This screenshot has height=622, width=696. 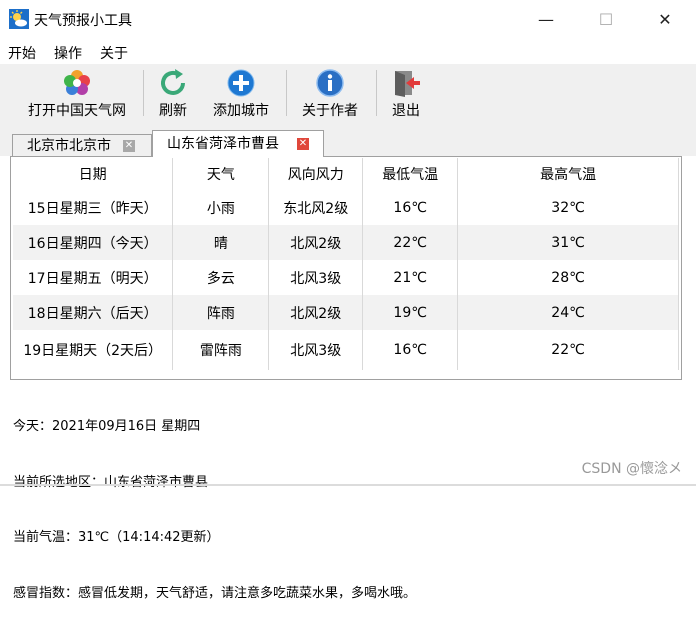 I want to click on add-city-button: 添加城市, so click(x=241, y=94).